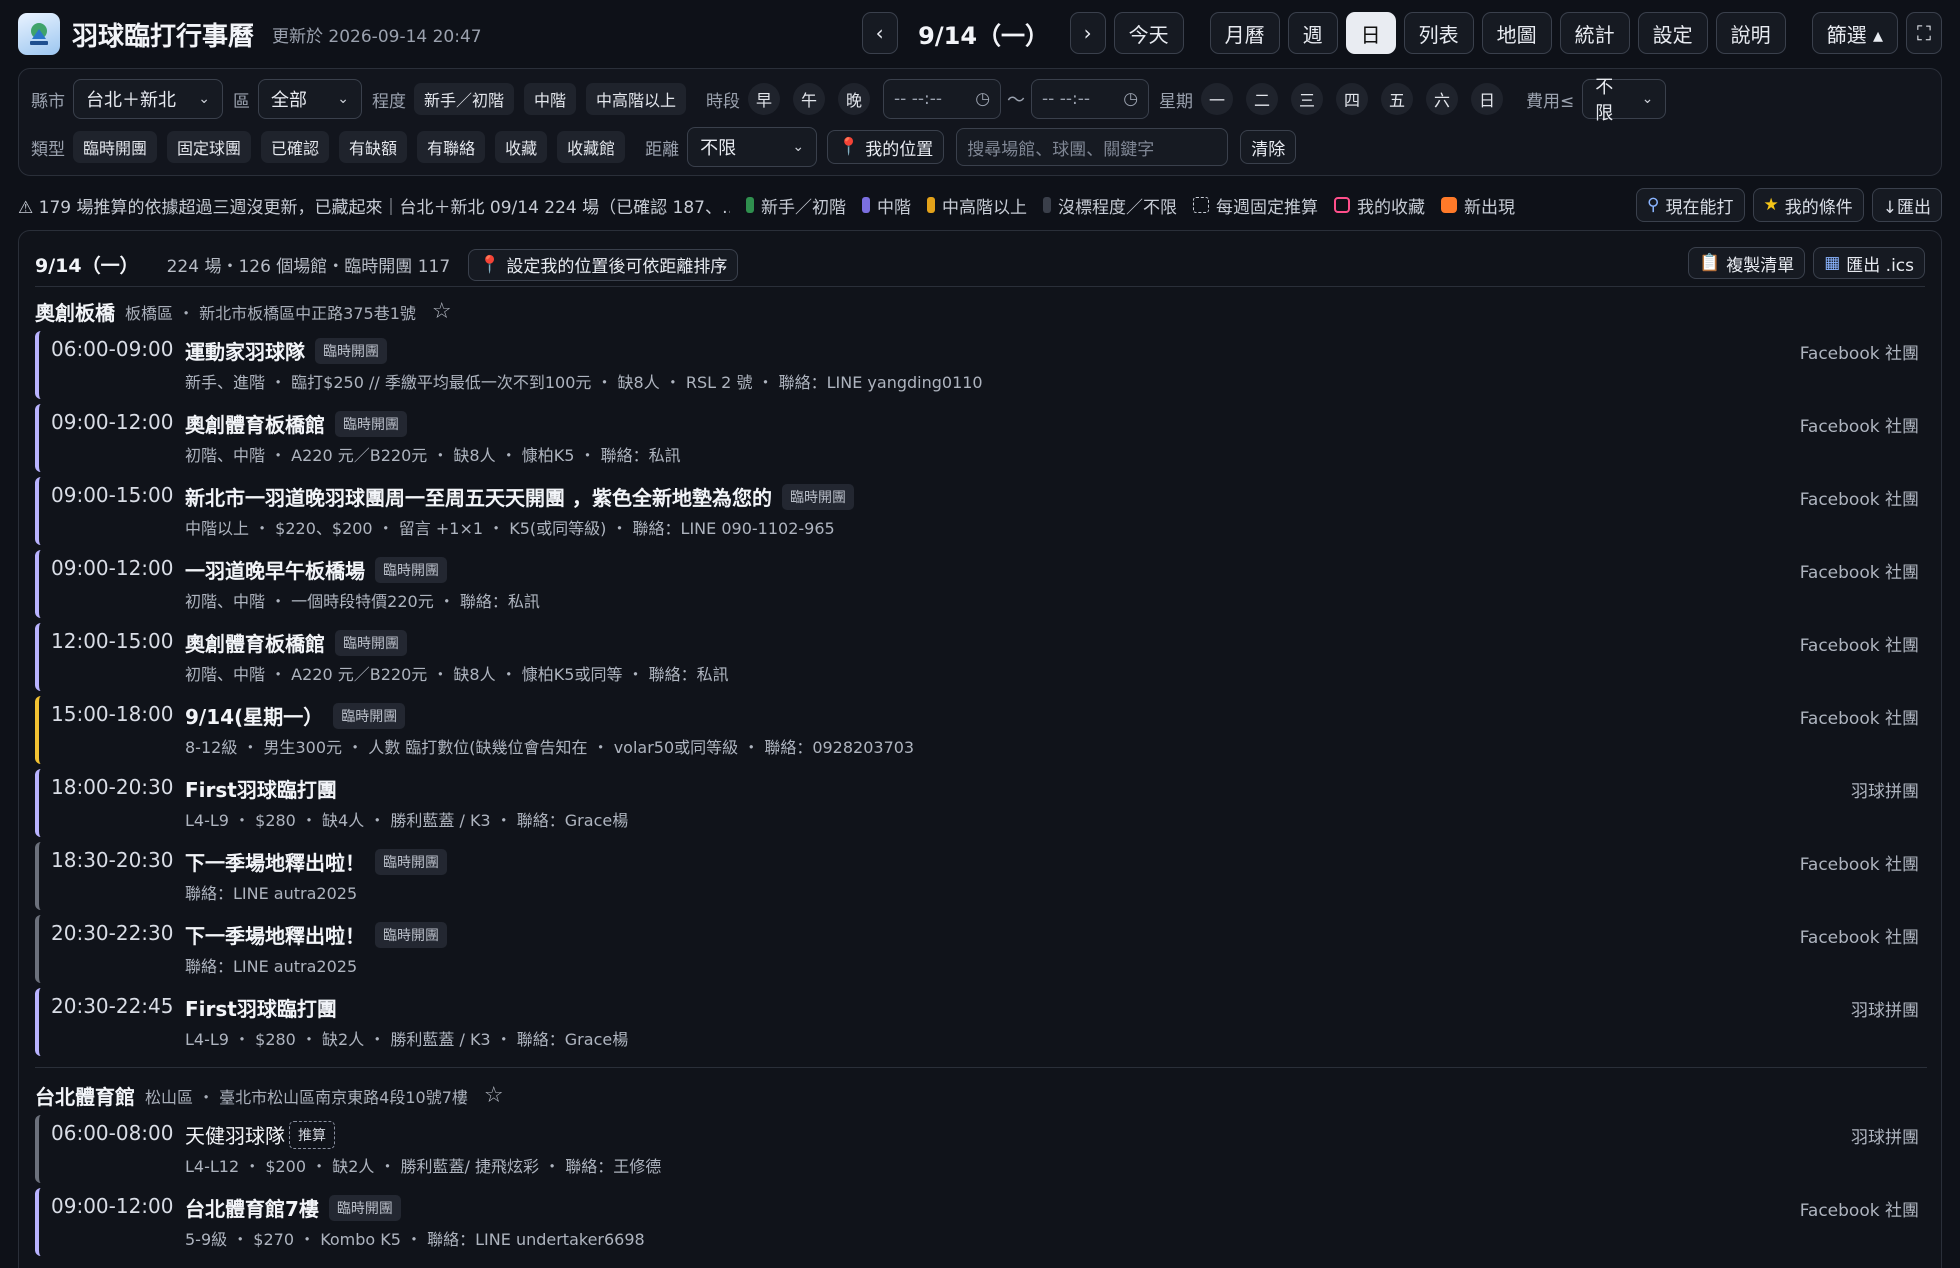 This screenshot has width=1960, height=1268. What do you see at coordinates (1092, 147) in the screenshot?
I see `search-input: 搜尋場館、球團、關鍵字` at bounding box center [1092, 147].